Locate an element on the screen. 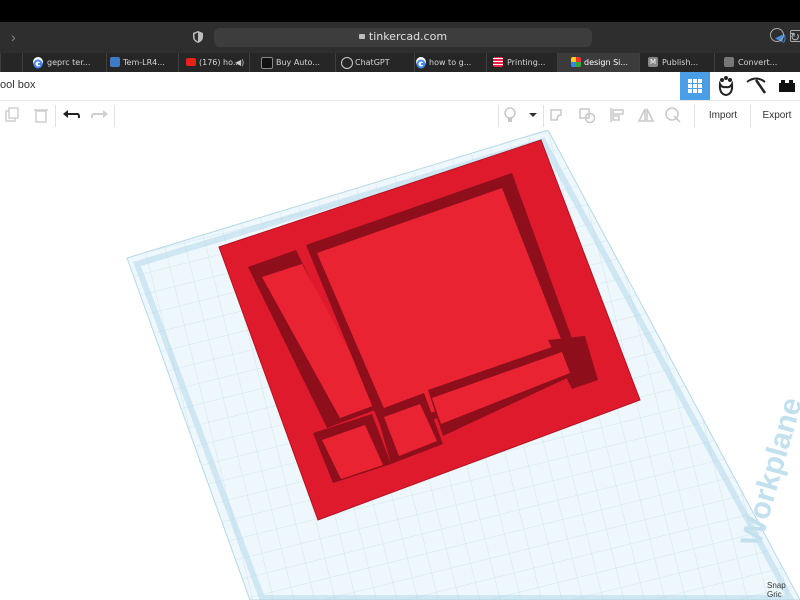 The width and height of the screenshot is (800, 600). grid-view-icon is located at coordinates (695, 86).